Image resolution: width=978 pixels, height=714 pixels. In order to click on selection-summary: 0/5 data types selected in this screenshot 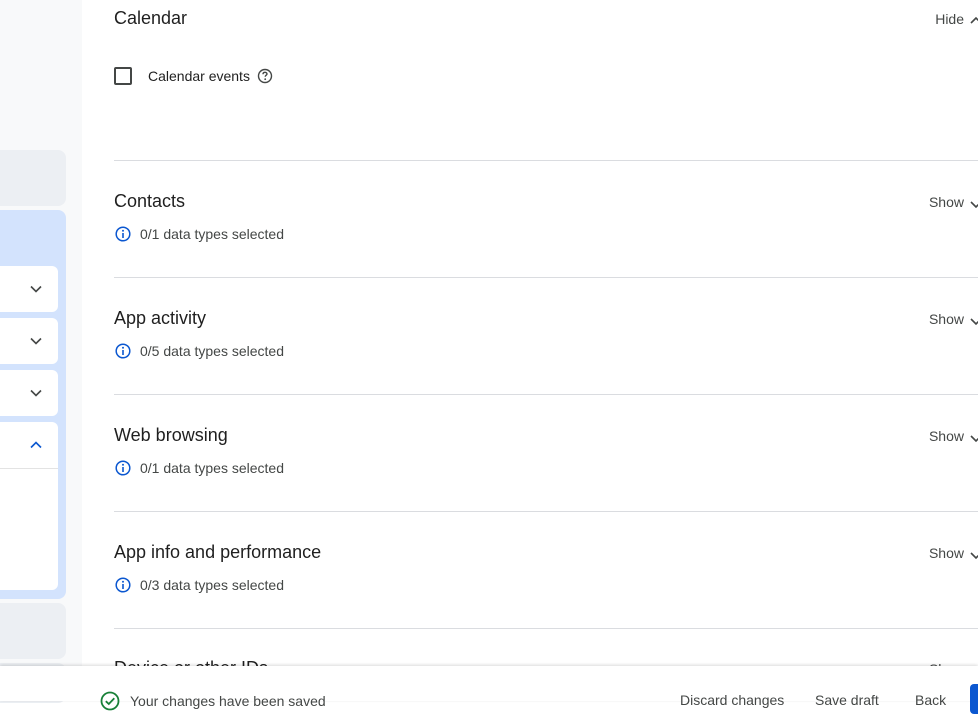, I will do `click(199, 351)`.